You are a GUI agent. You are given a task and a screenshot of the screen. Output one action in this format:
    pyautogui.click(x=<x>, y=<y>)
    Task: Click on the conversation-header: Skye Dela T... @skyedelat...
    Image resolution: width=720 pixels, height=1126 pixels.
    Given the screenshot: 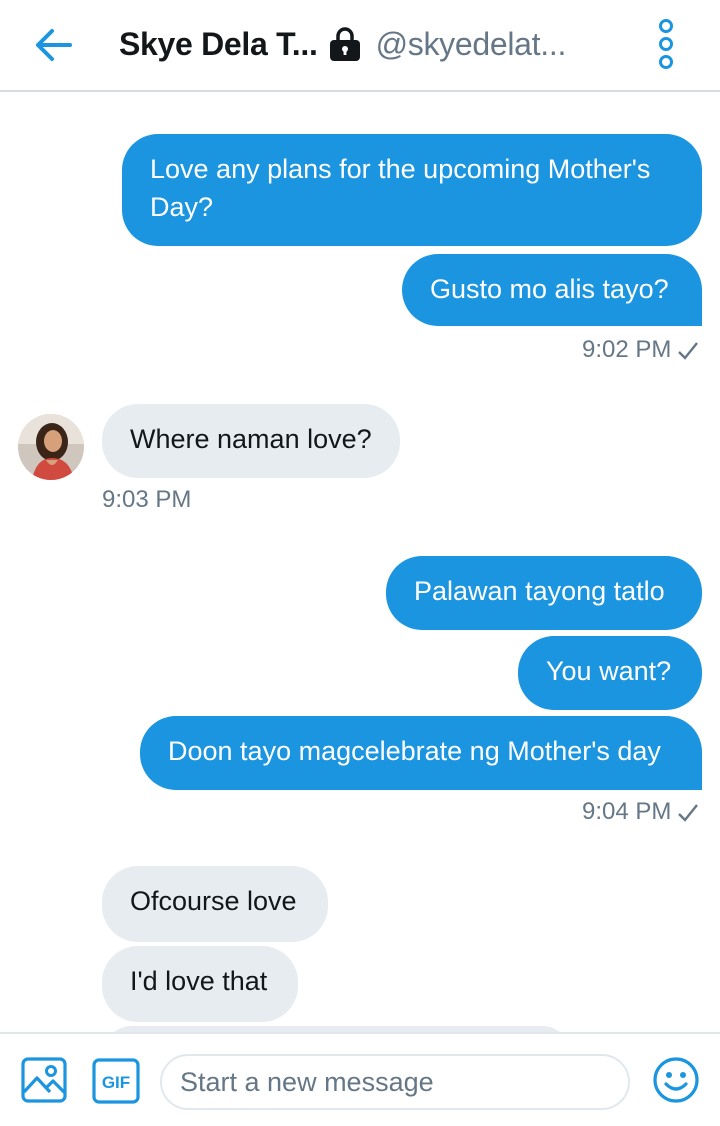 What is the action you would take?
    pyautogui.click(x=360, y=46)
    